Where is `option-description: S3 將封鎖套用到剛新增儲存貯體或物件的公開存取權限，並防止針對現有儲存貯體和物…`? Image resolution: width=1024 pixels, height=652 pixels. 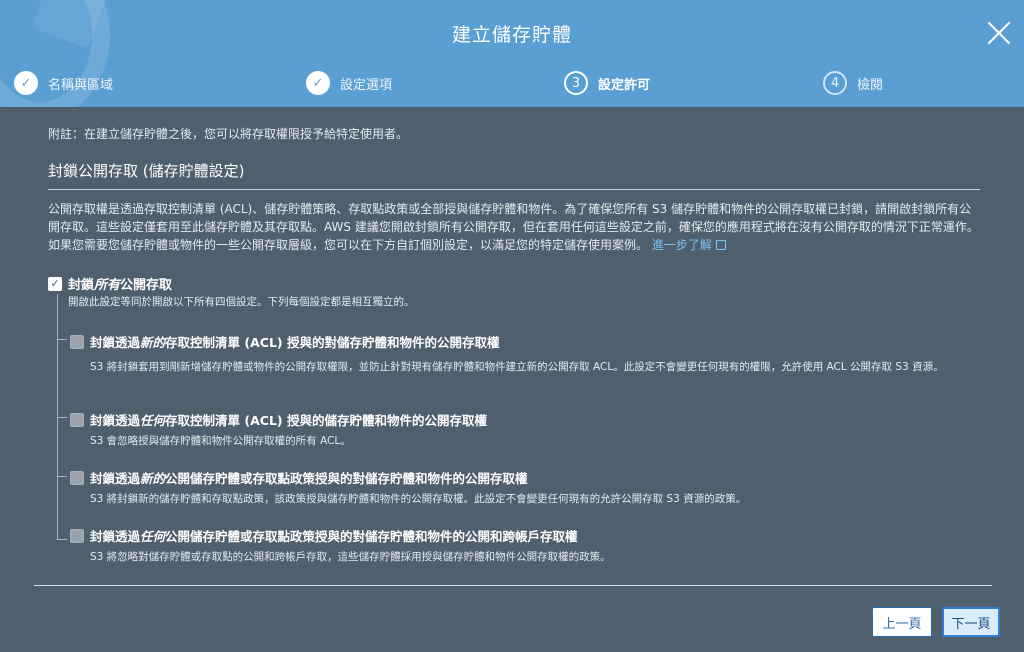 option-description: S3 將封鎖套用到剛新增儲存貯體或物件的公開存取權限，並防止針對現有儲存貯體和物… is located at coordinates (517, 367).